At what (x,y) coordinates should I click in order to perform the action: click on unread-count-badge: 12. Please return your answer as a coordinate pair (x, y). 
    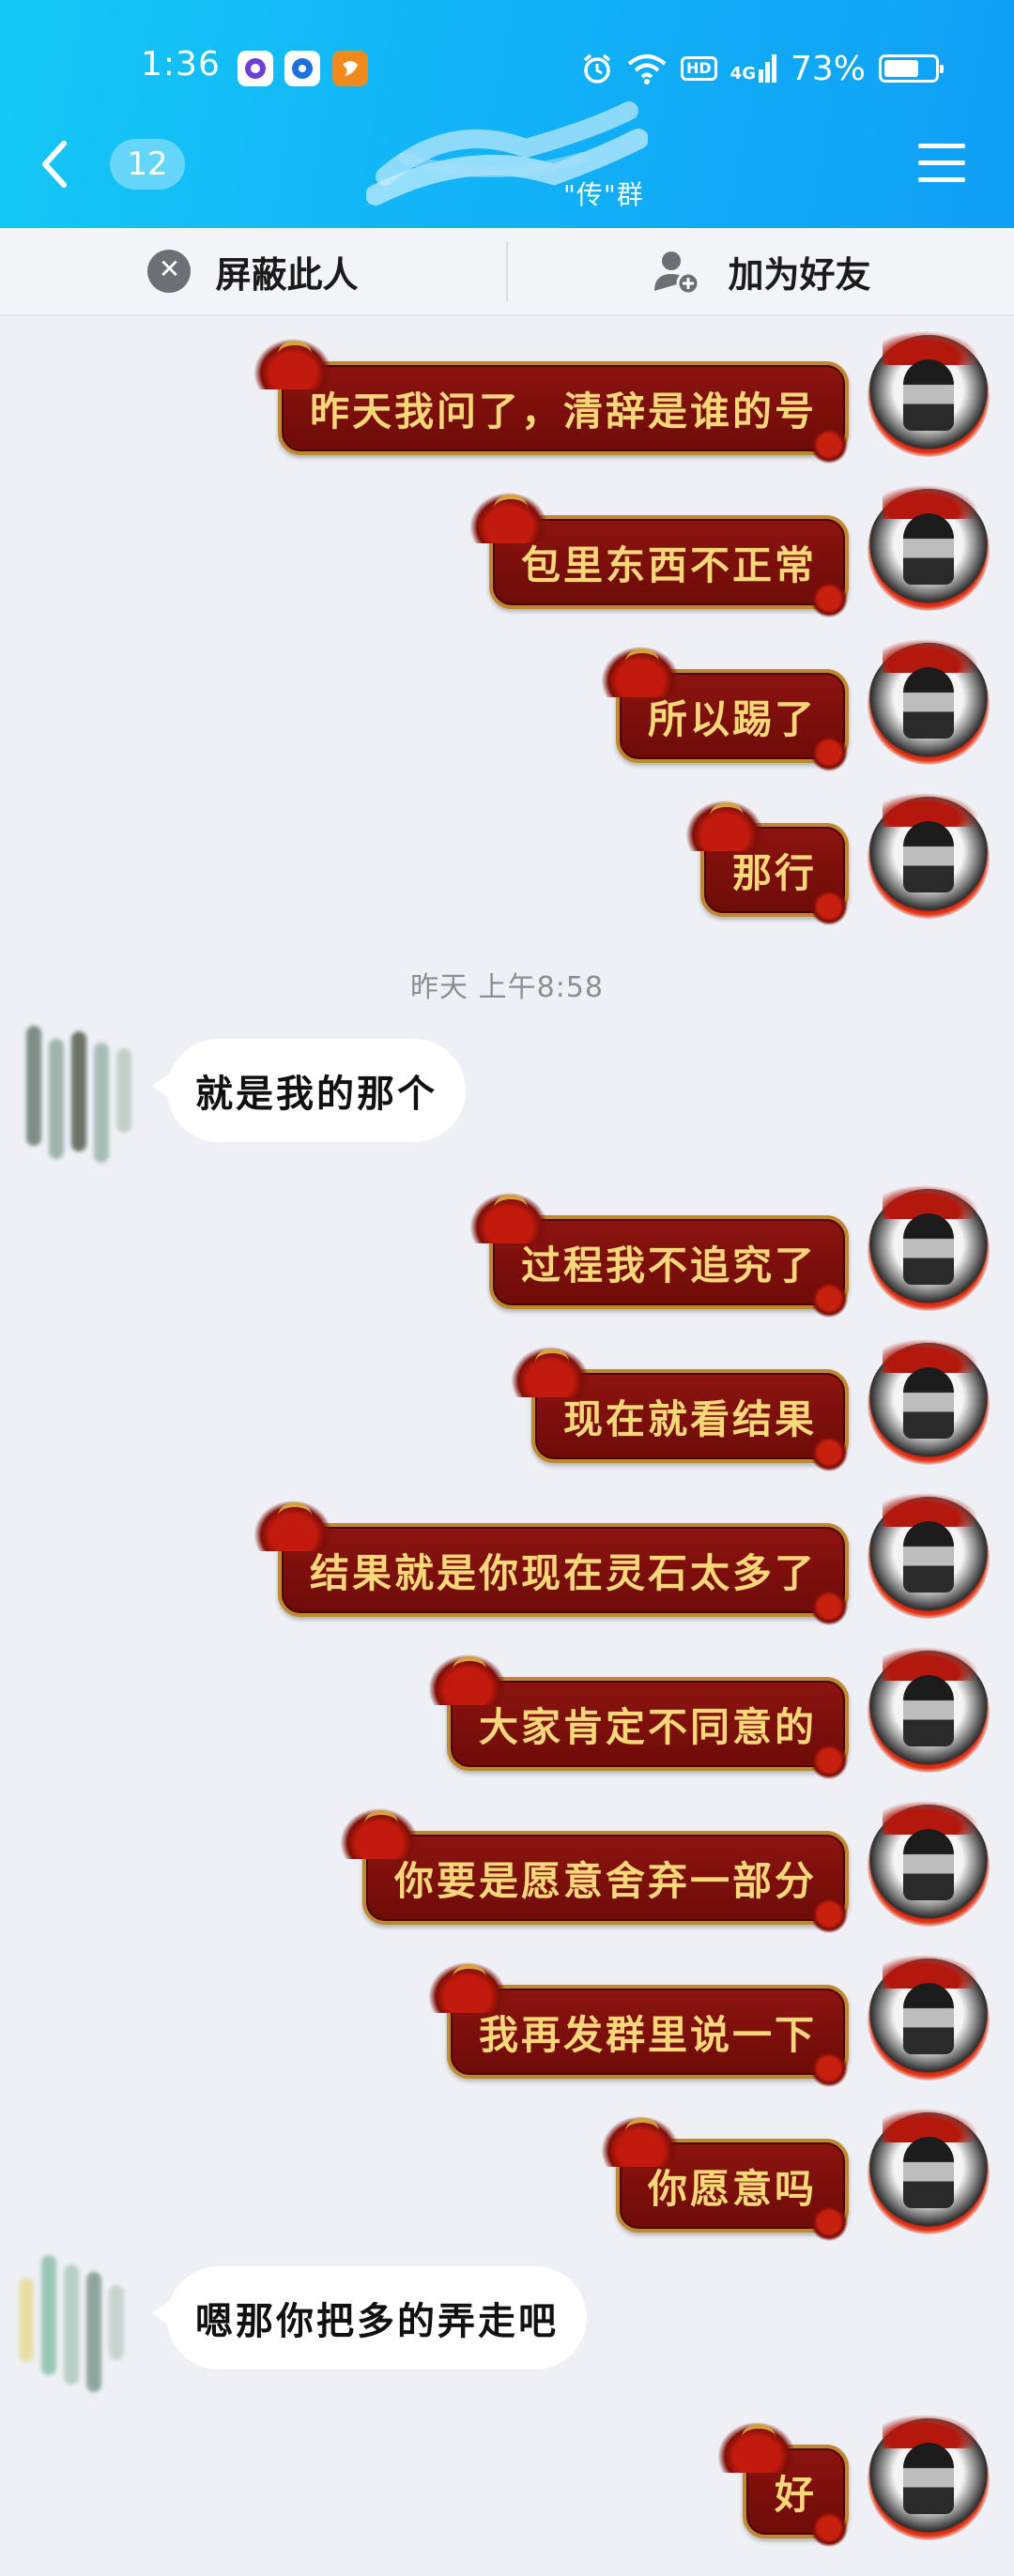
    Looking at the image, I should click on (148, 164).